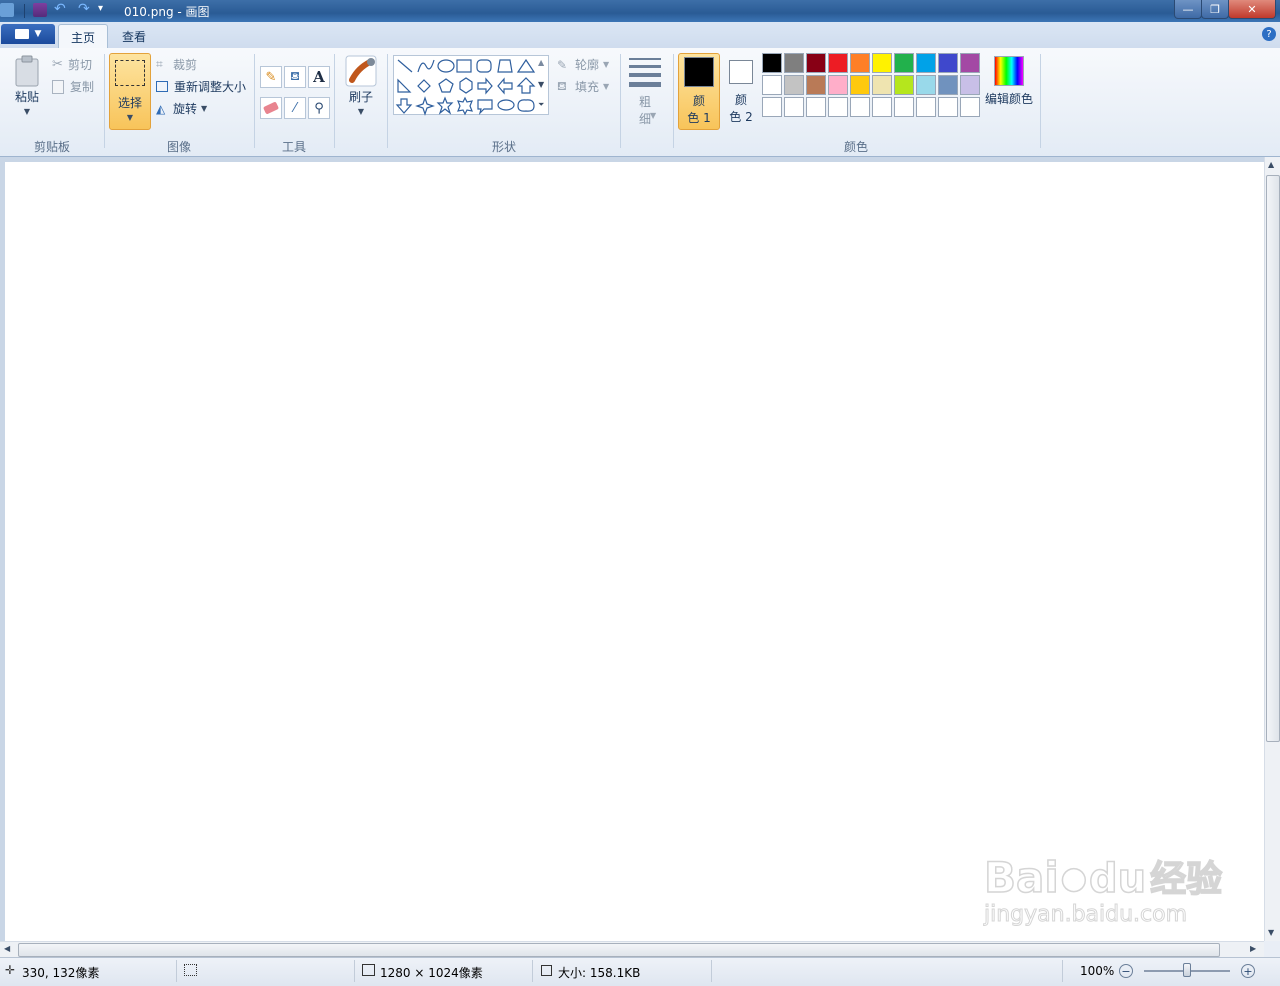 This screenshot has width=1280, height=986. I want to click on zoom-in-icon: +, so click(1248, 971).